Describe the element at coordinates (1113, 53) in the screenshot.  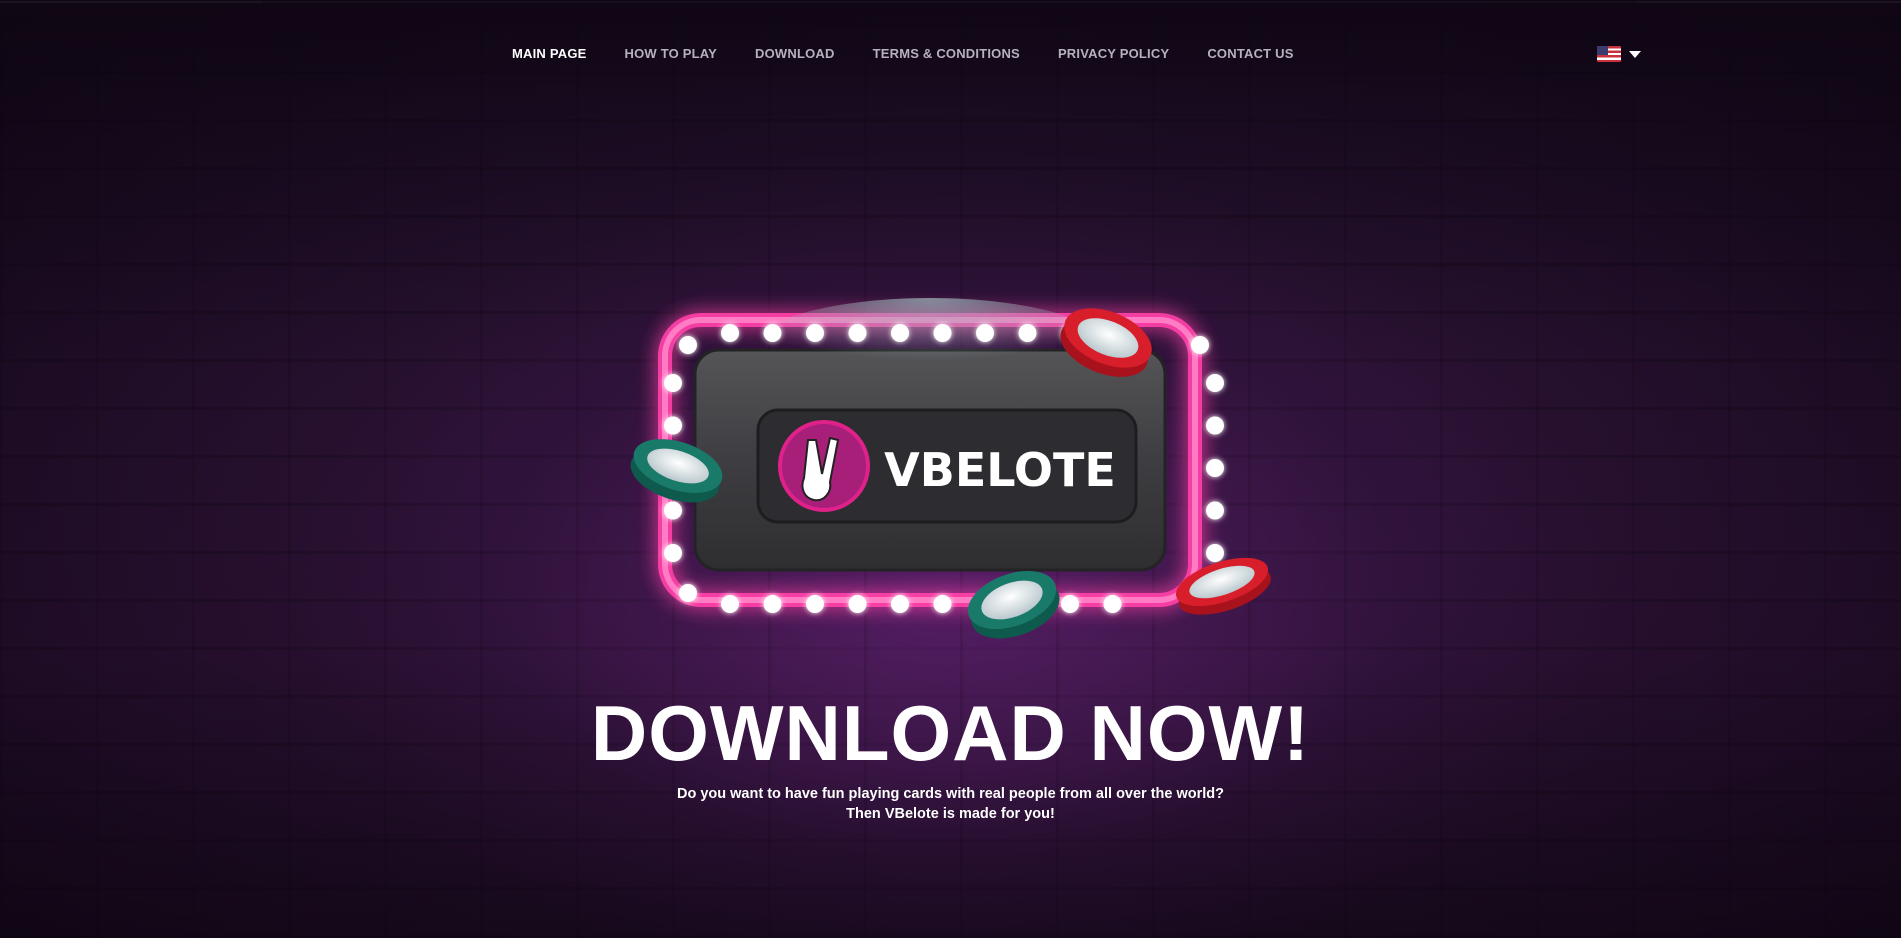
I see `nav-item-privacy: PRIVACY POLICY` at that location.